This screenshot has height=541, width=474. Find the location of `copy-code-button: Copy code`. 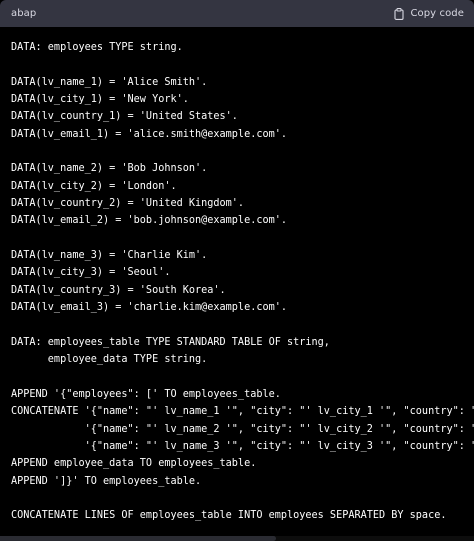

copy-code-button: Copy code is located at coordinates (429, 13).